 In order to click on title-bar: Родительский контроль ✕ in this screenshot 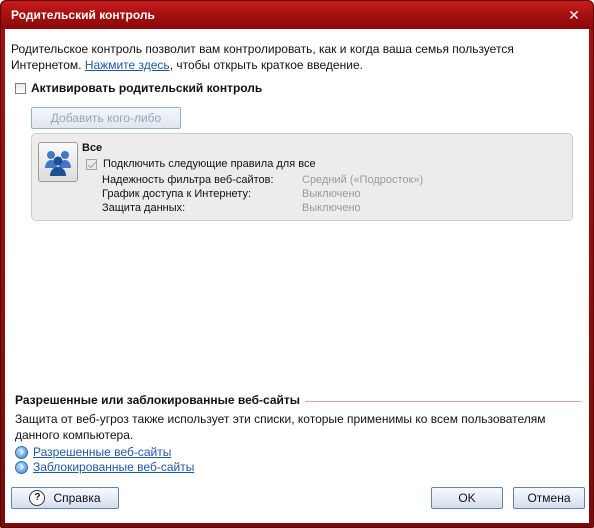, I will do `click(297, 15)`.